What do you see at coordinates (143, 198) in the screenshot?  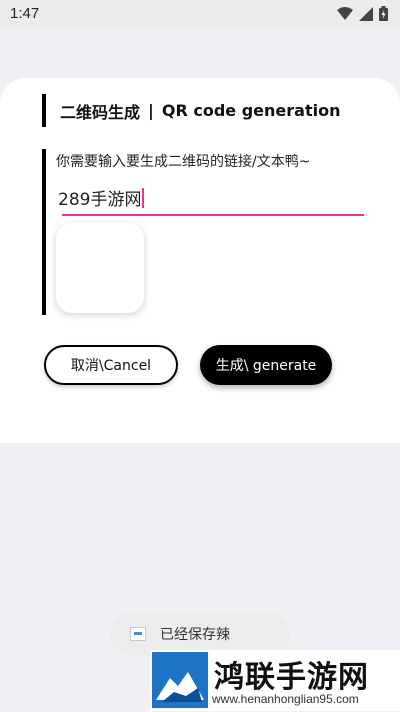 I see `text-caret` at bounding box center [143, 198].